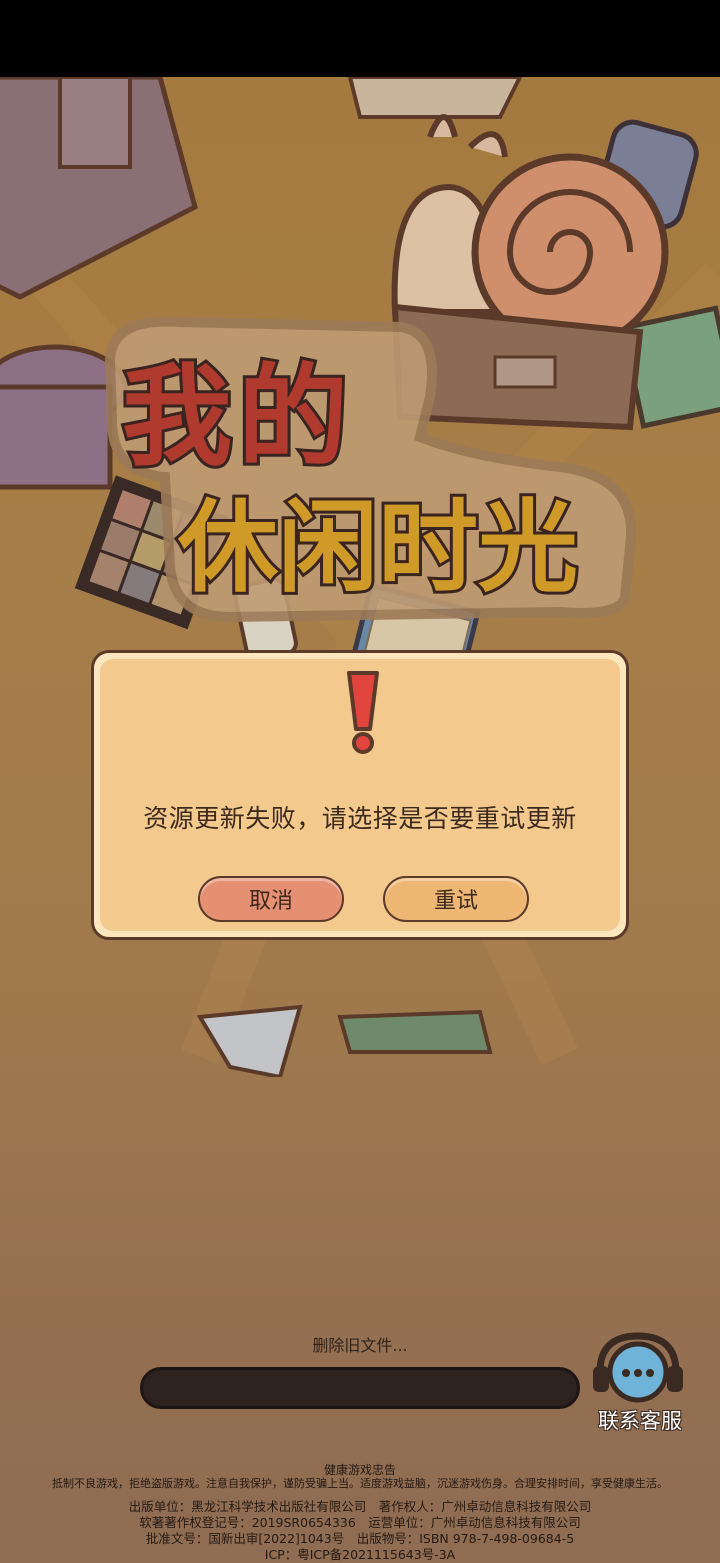 This screenshot has height=1563, width=720. I want to click on retry-button-label: 重试, so click(455, 901).